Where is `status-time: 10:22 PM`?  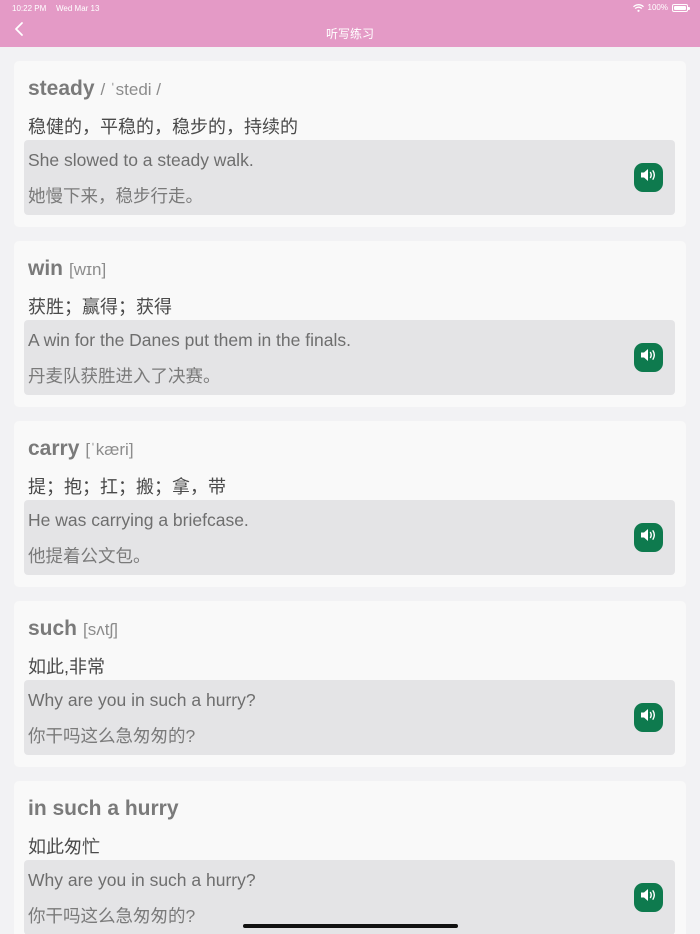 status-time: 10:22 PM is located at coordinates (29, 8).